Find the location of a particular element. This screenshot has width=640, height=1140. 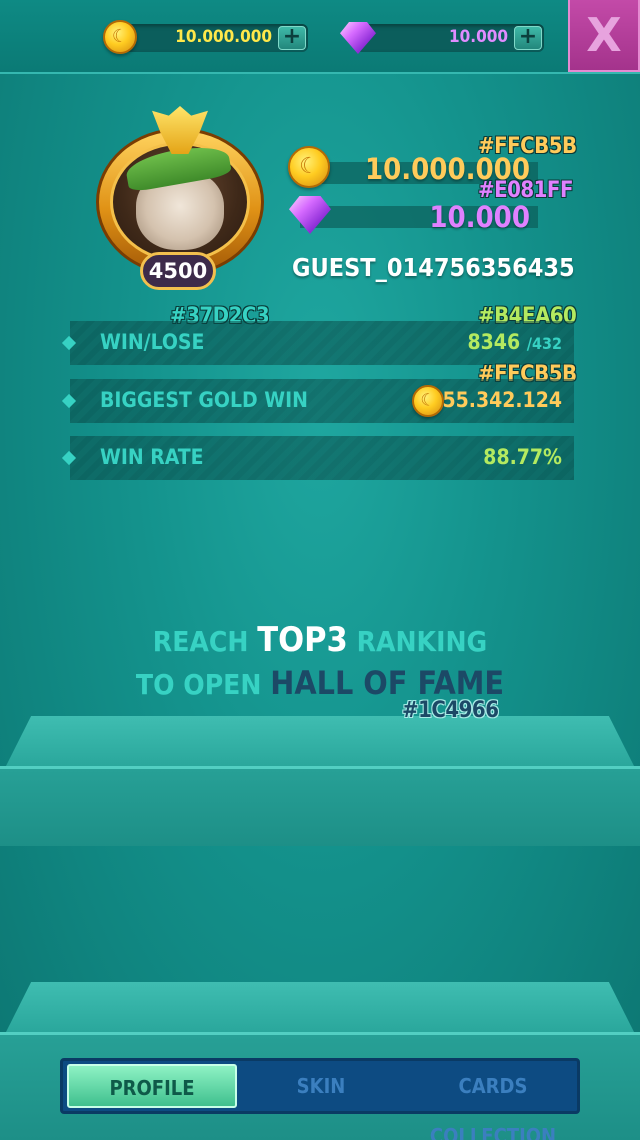

tab-profile: PROFILE is located at coordinates (152, 1086).